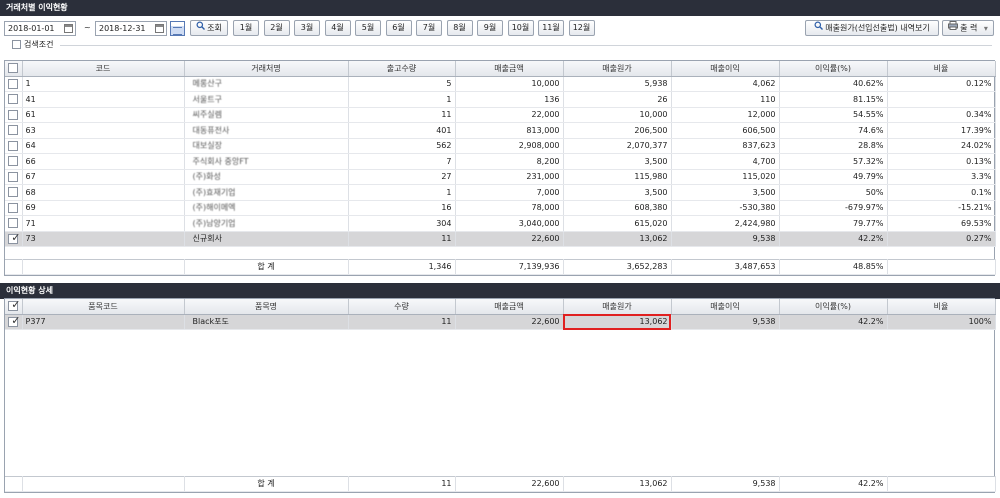 The height and width of the screenshot is (498, 1000). I want to click on client-code-cell: 73, so click(103, 239).